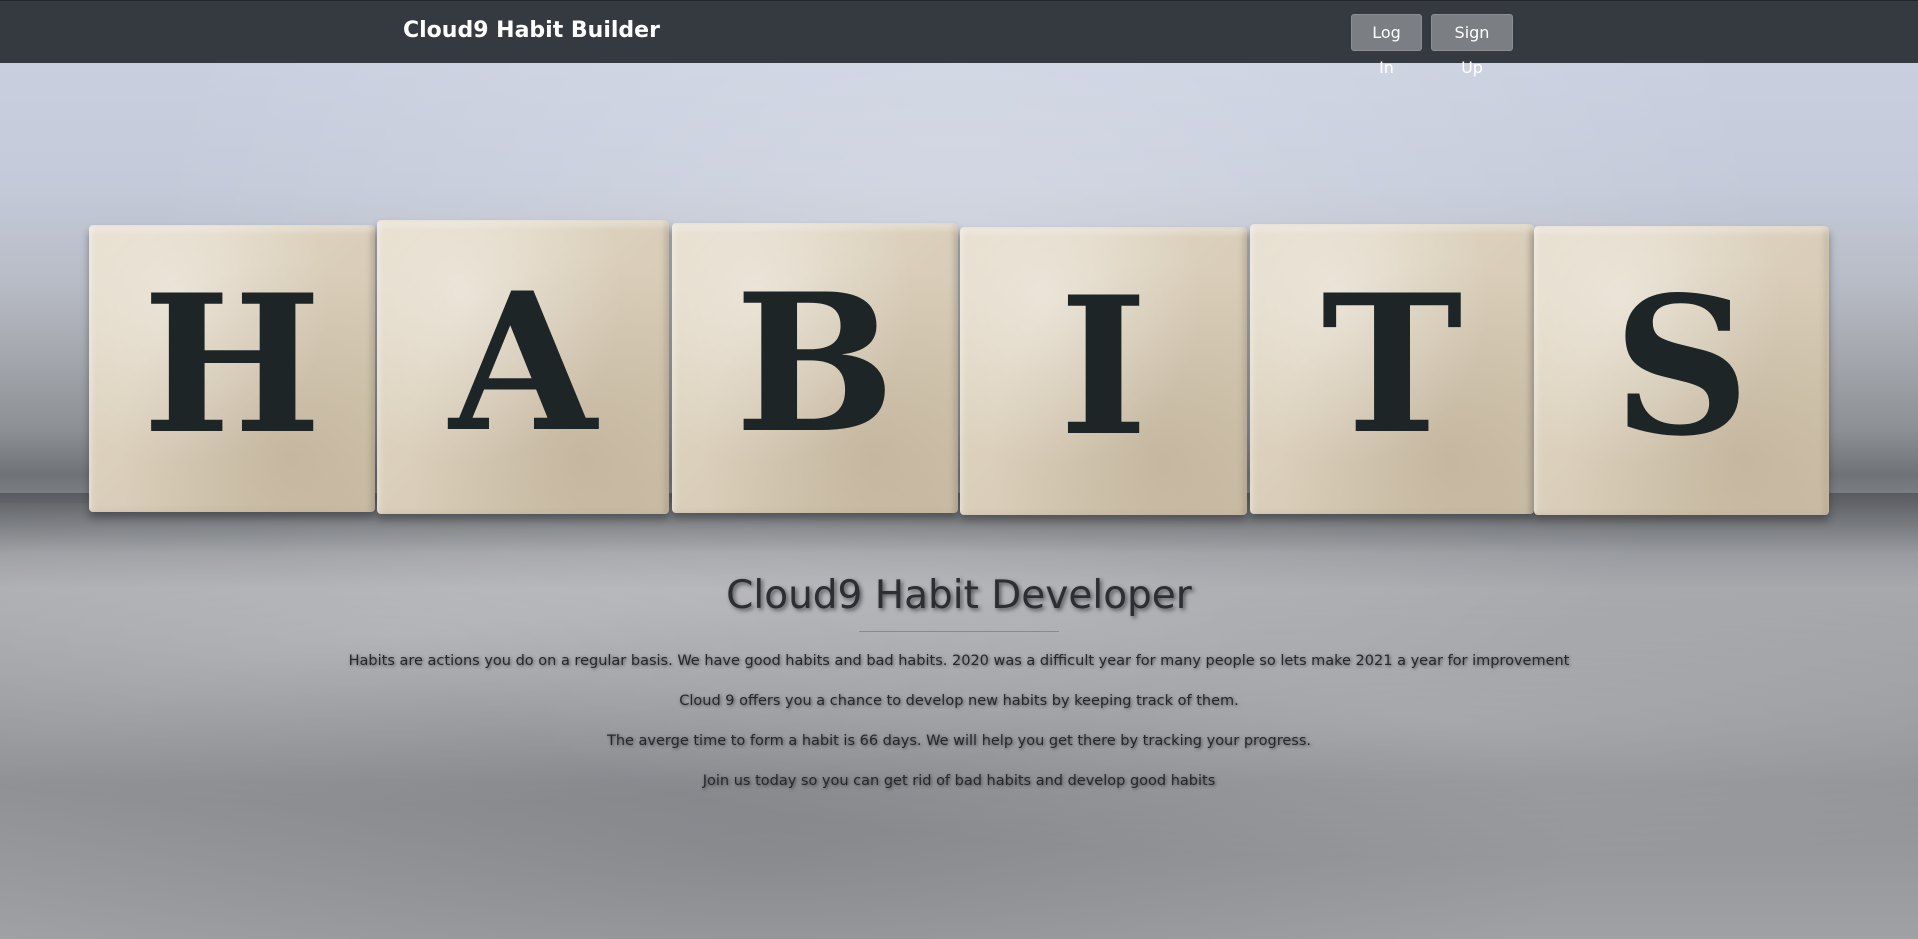 This screenshot has width=1918, height=939. I want to click on signup-button: Sign Up, so click(1472, 45).